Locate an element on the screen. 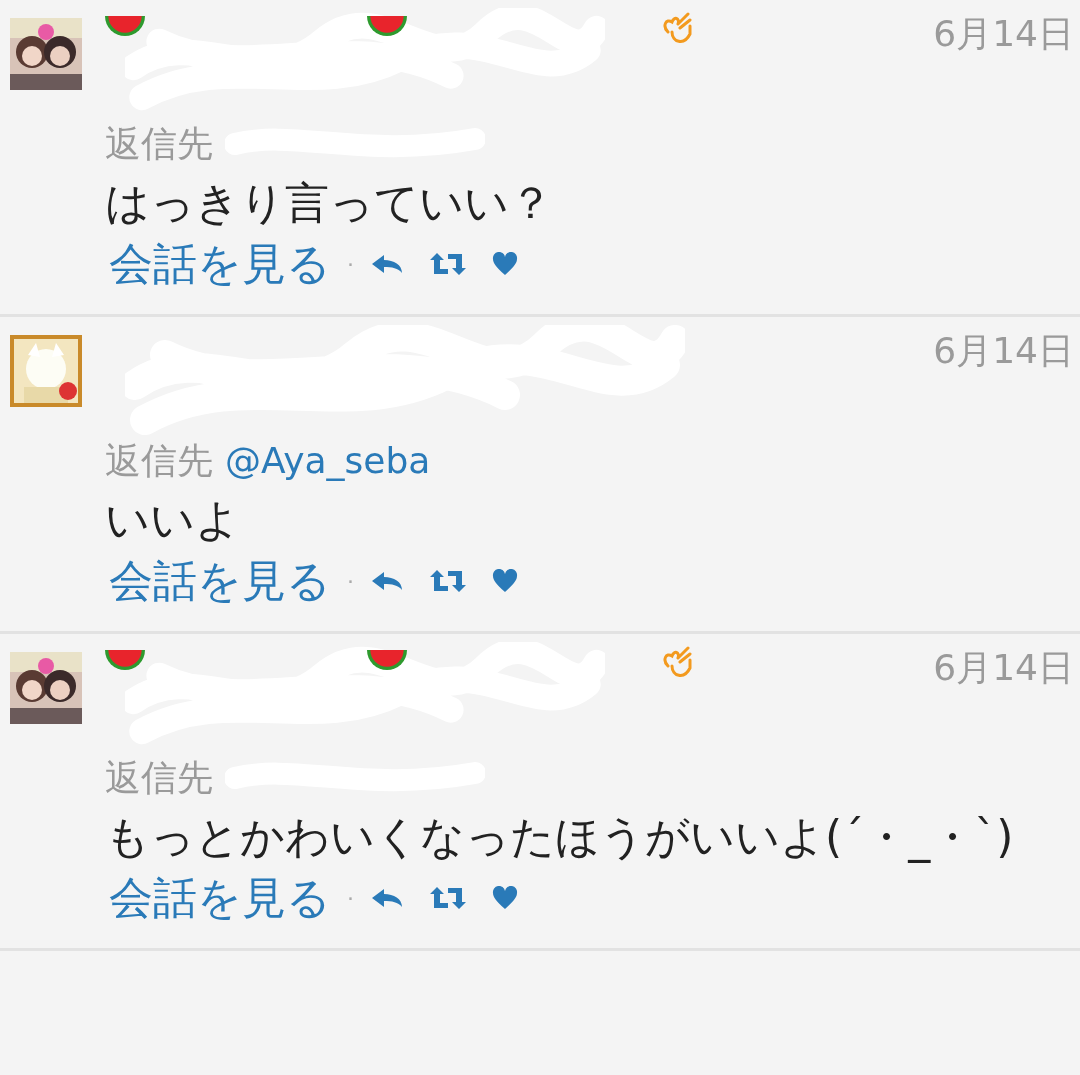 This screenshot has width=1080, height=1075. tweet-text: いいよ is located at coordinates (173, 520).